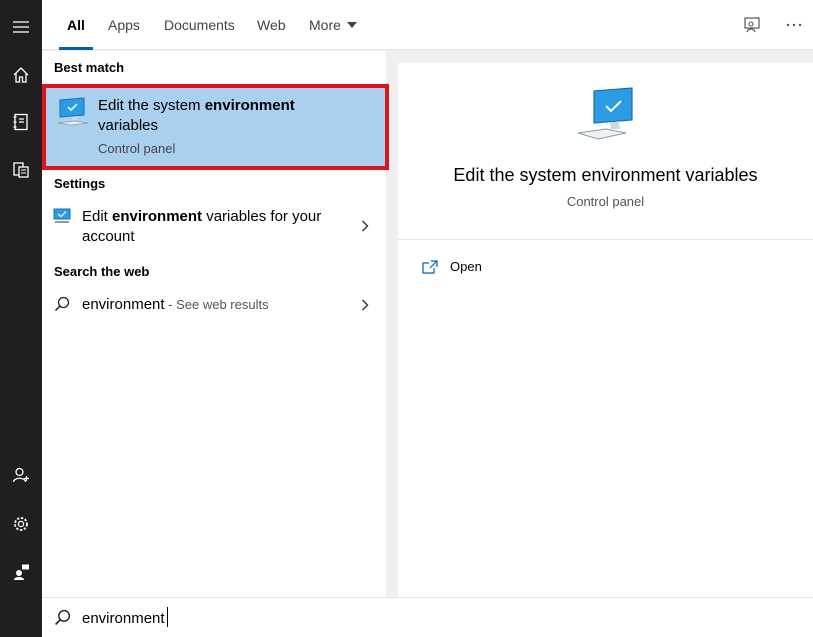  Describe the element at coordinates (128, 125) in the screenshot. I see `title-text-line2: variables` at that location.